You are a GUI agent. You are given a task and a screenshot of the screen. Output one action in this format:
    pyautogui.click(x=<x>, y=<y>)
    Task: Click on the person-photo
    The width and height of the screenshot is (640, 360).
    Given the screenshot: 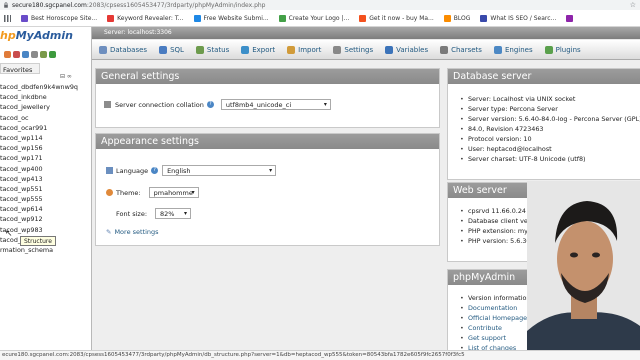 What is the action you would take?
    pyautogui.click(x=583, y=270)
    